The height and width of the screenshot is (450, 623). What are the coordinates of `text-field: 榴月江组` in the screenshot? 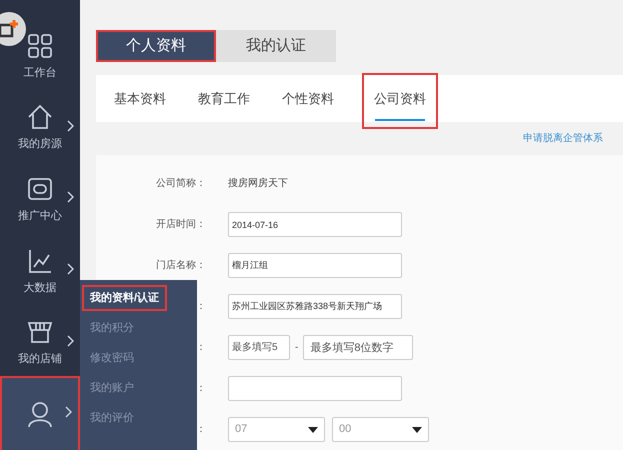 It's located at (315, 265).